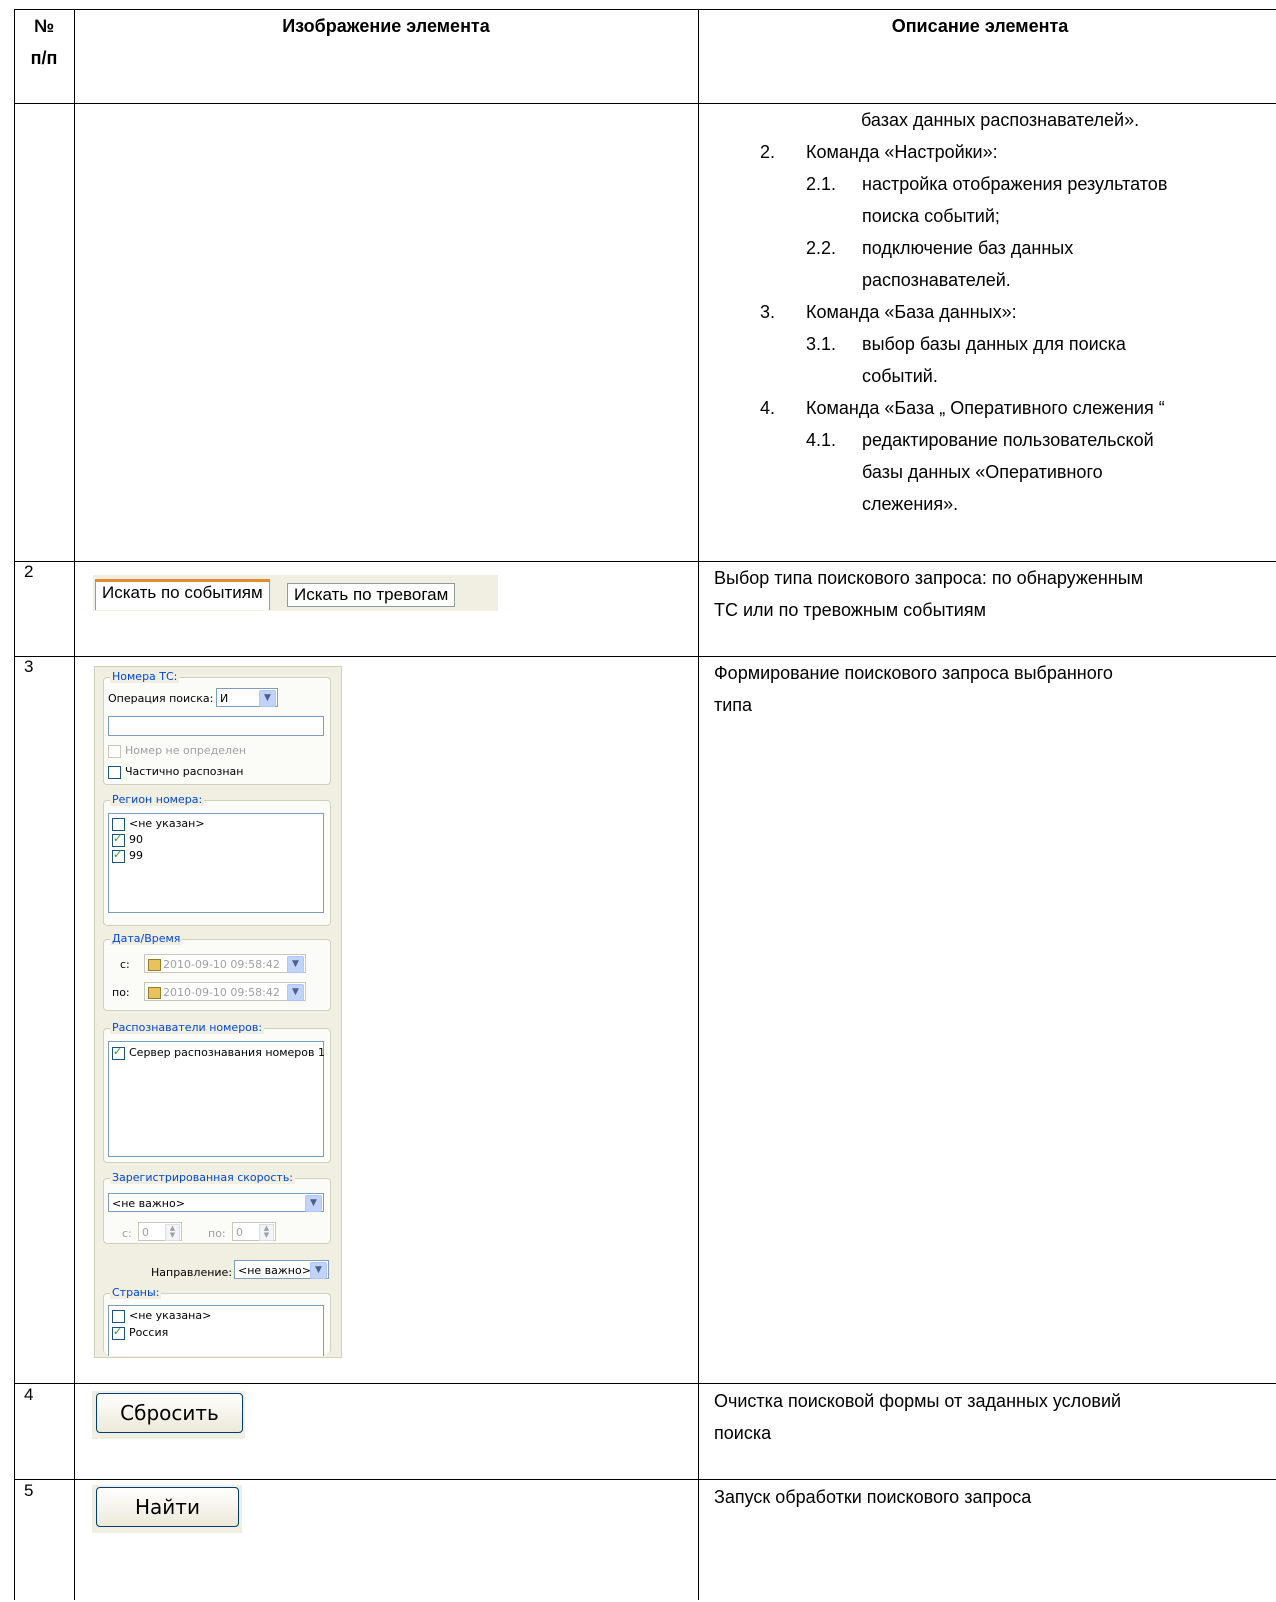  I want to click on header-description: Описание элемента, so click(980, 26).